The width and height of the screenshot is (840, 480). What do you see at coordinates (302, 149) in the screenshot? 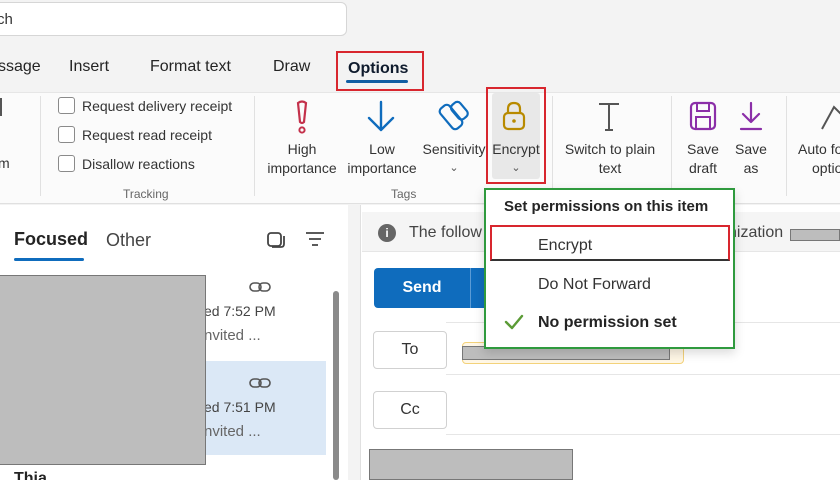
I see `high-importance-label-1: High` at bounding box center [302, 149].